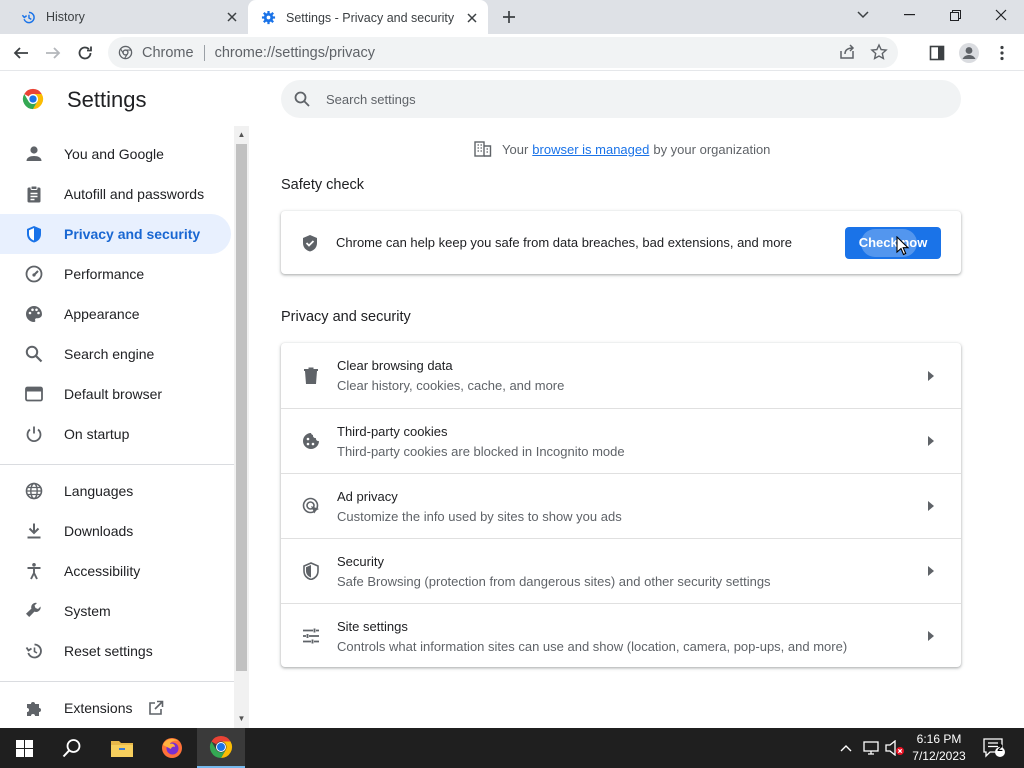 The image size is (1024, 768). What do you see at coordinates (34, 571) in the screenshot?
I see `accessibility-icon` at bounding box center [34, 571].